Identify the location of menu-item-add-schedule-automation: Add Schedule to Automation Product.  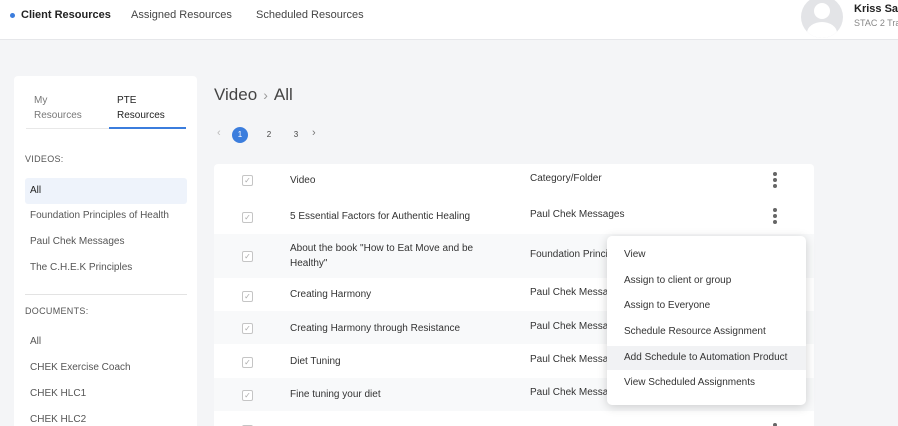
(706, 358).